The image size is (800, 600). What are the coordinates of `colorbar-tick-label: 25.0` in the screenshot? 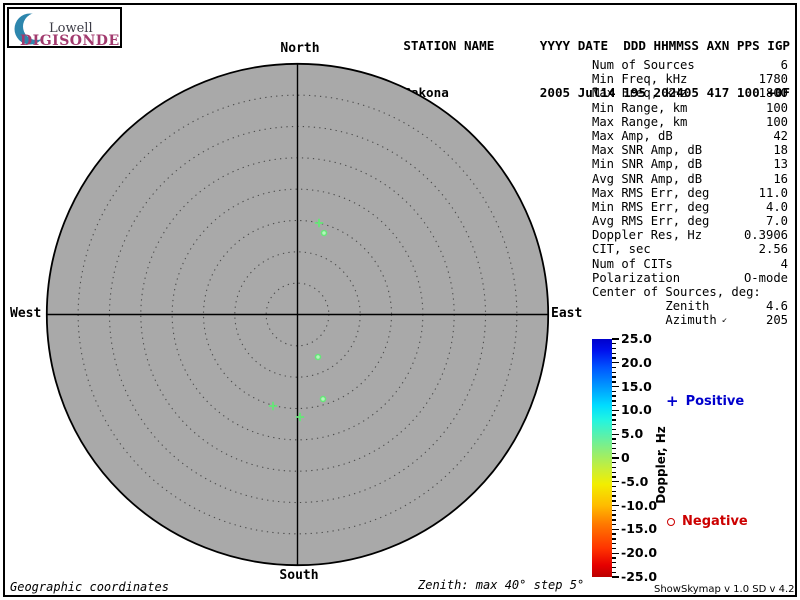 It's located at (636, 338).